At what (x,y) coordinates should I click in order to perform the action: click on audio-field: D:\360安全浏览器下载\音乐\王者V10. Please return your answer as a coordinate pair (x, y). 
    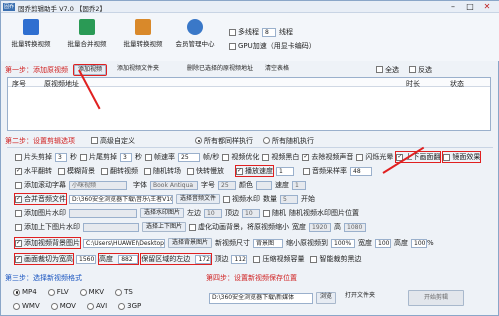
    Looking at the image, I should click on (121, 199).